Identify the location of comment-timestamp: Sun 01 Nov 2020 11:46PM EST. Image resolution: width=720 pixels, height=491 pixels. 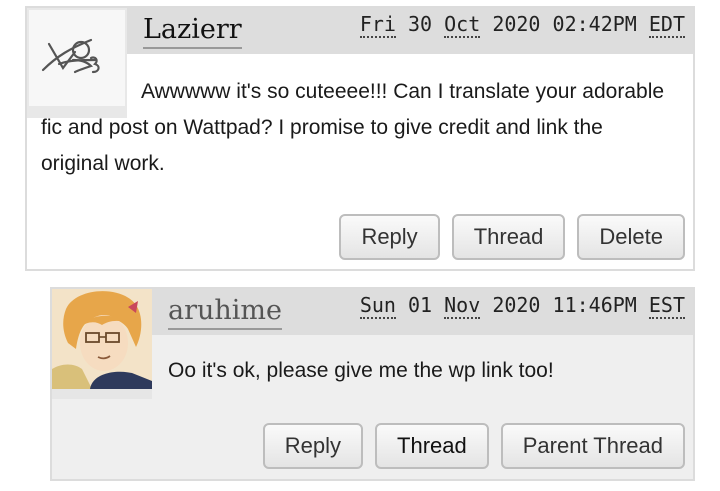
(522, 306).